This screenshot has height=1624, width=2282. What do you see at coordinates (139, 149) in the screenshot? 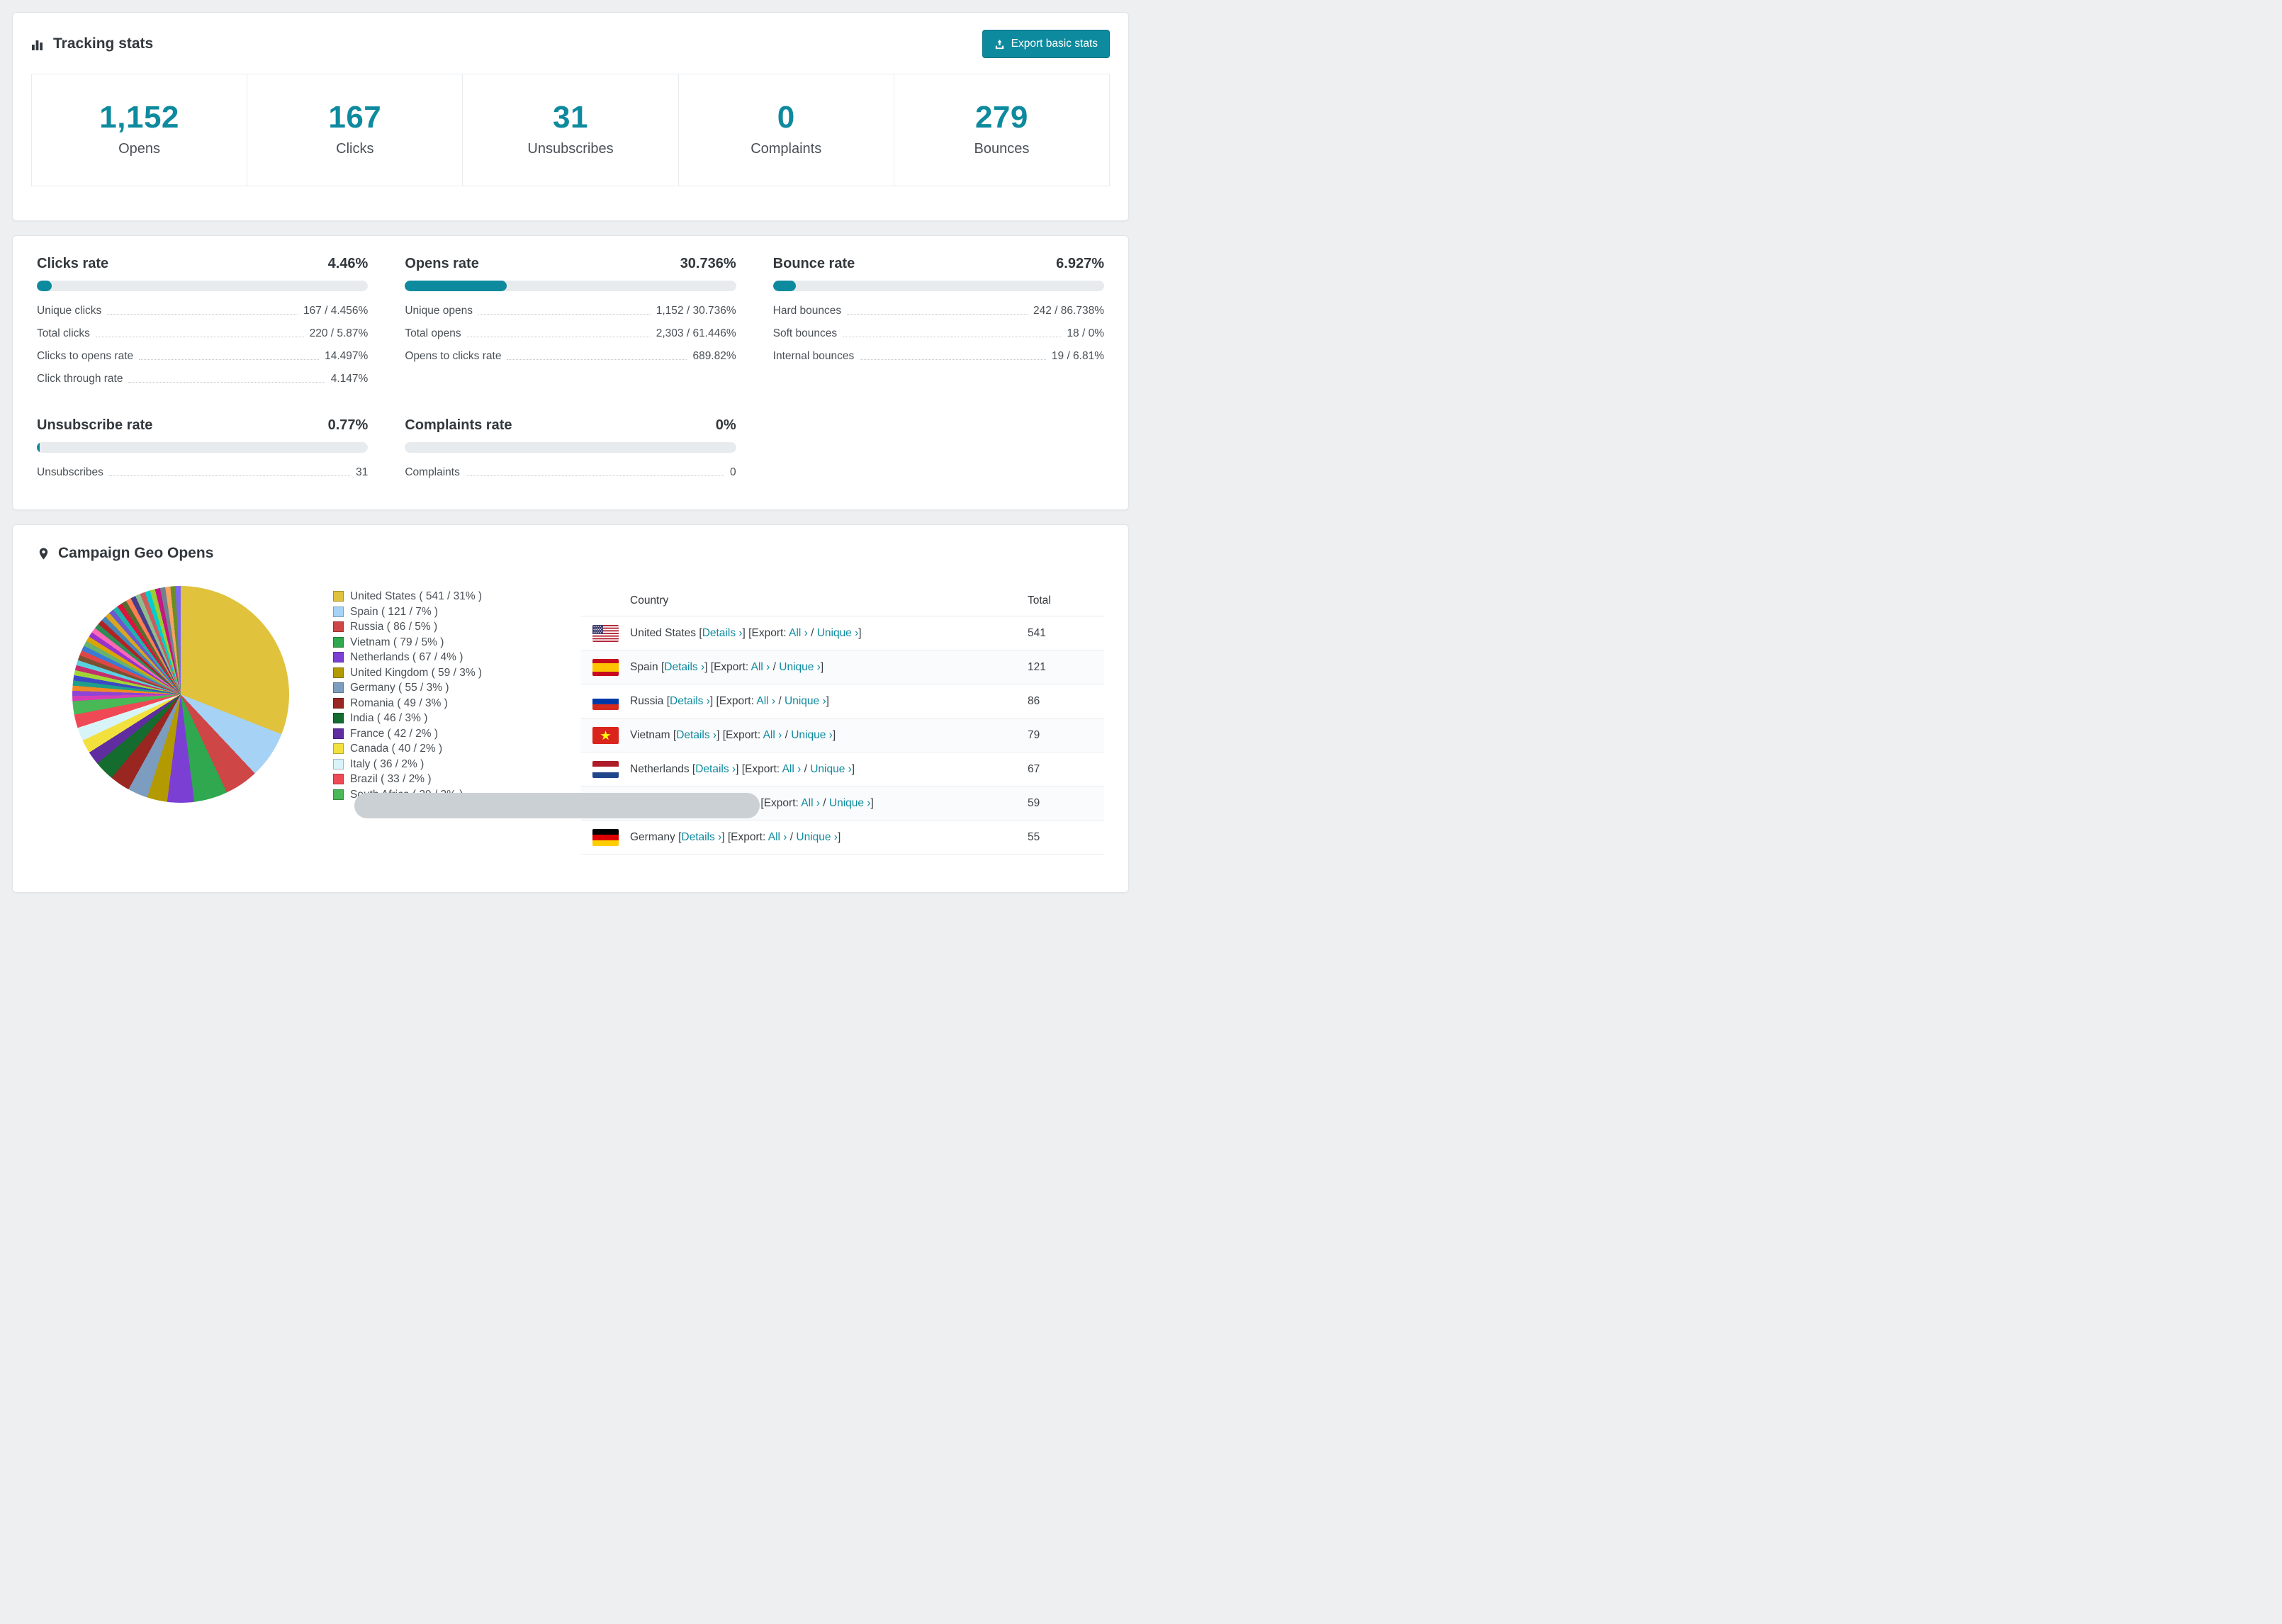
I see `stat-label: Opens` at bounding box center [139, 149].